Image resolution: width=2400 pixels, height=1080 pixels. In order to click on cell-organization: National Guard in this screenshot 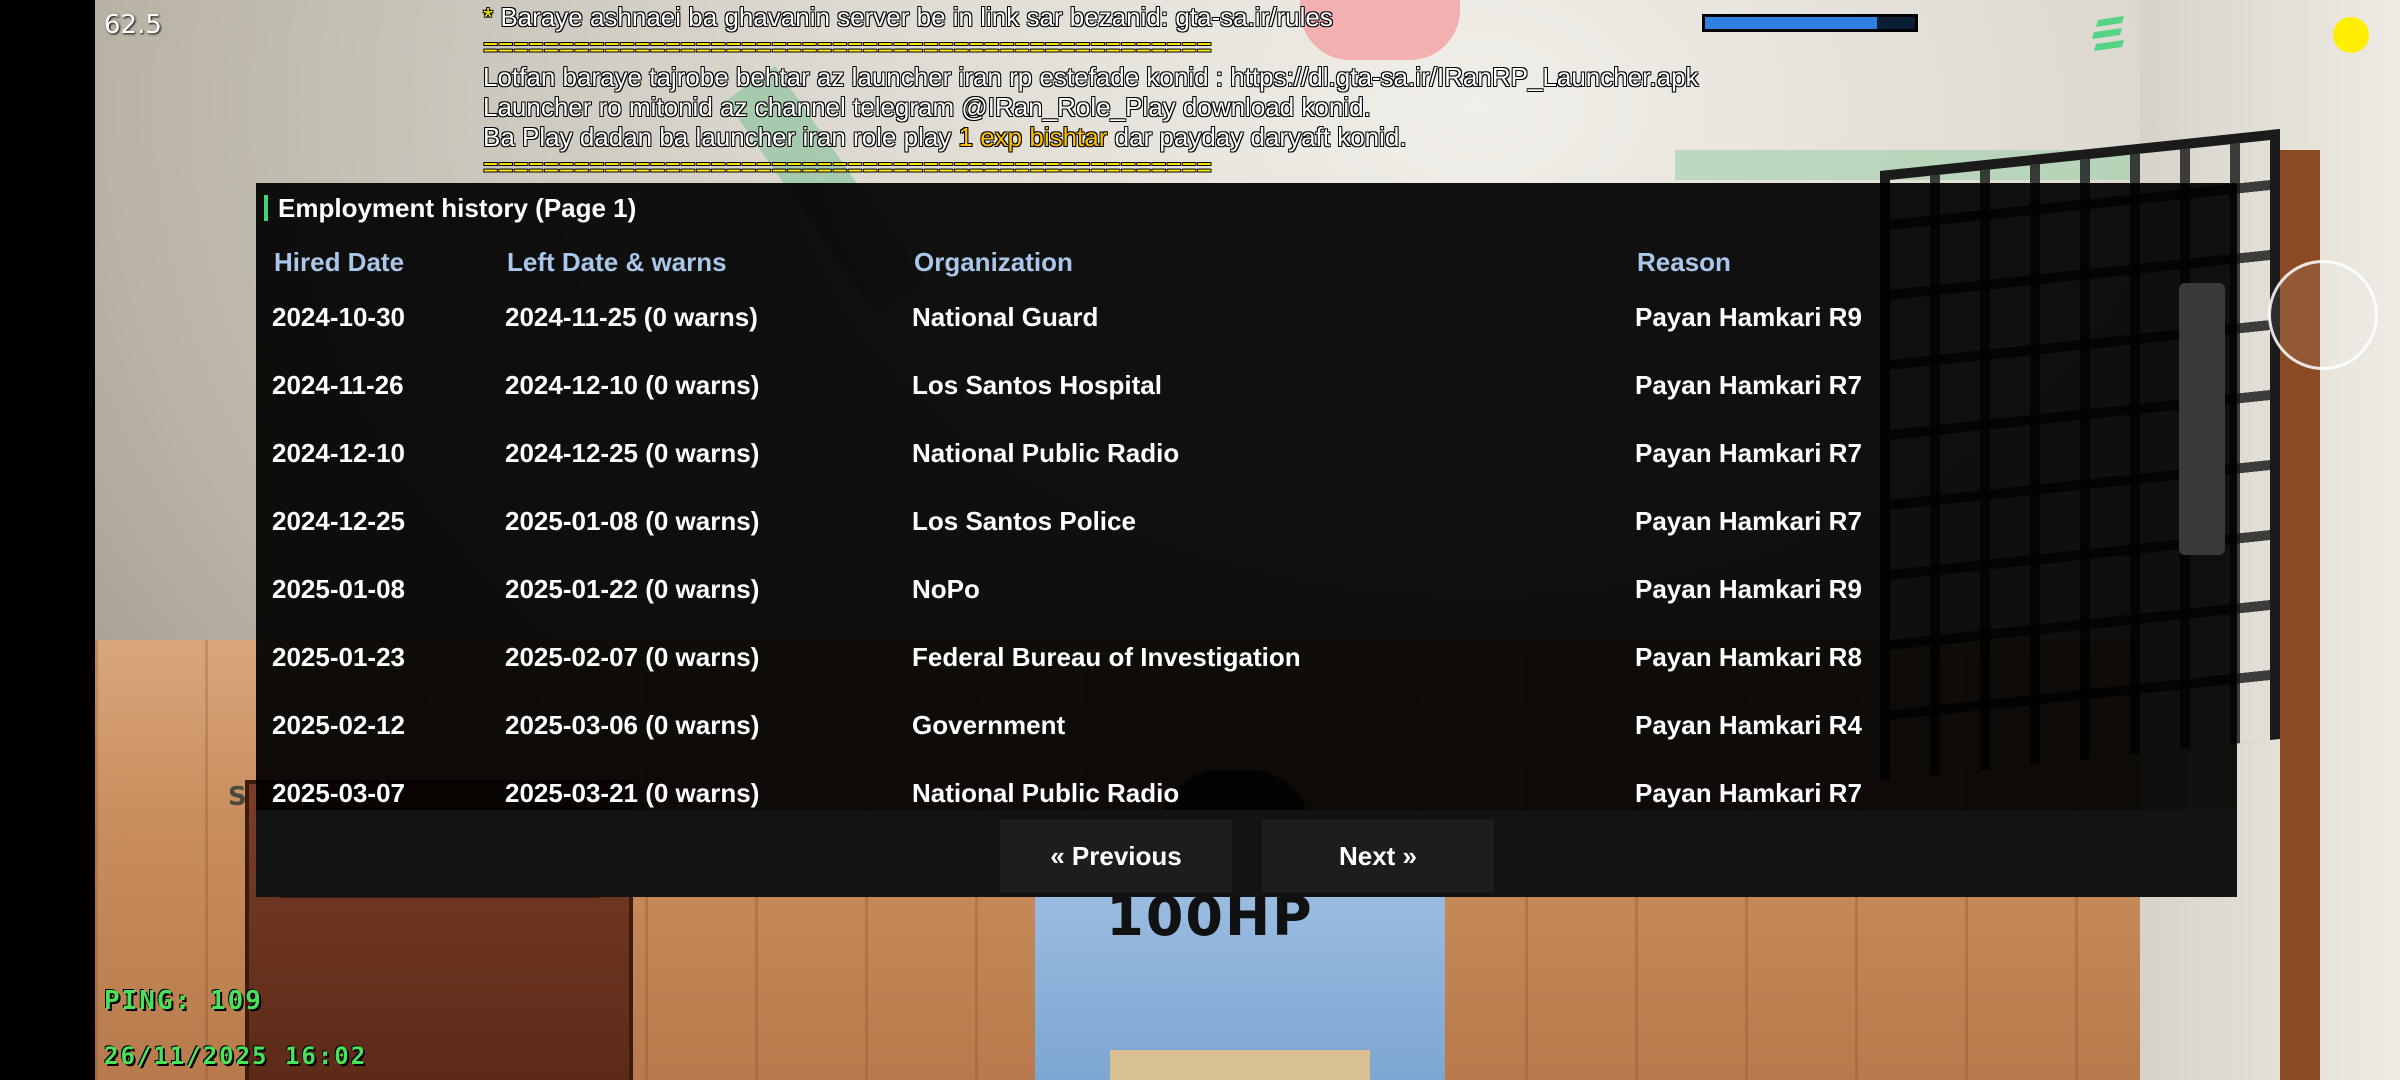, I will do `click(1005, 317)`.